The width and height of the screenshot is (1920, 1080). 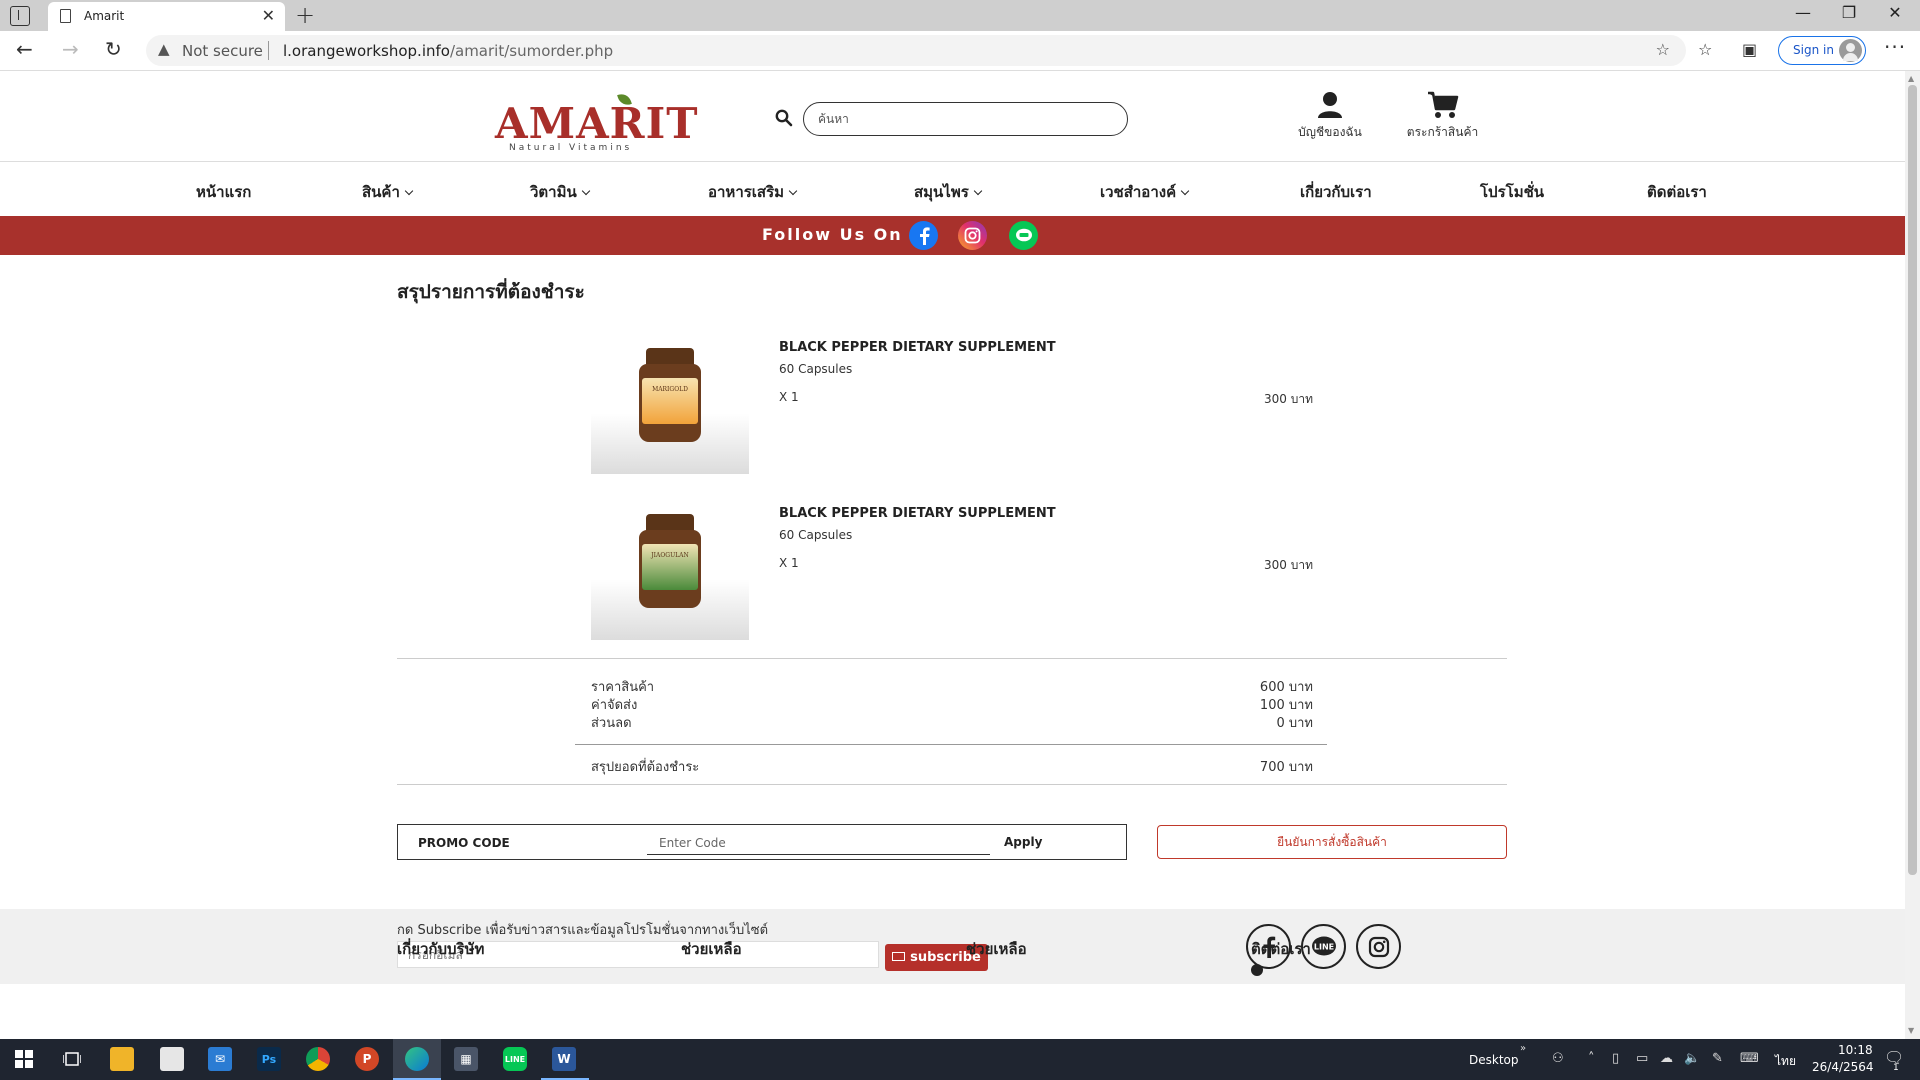 I want to click on chrome-icon, so click(x=318, y=1059).